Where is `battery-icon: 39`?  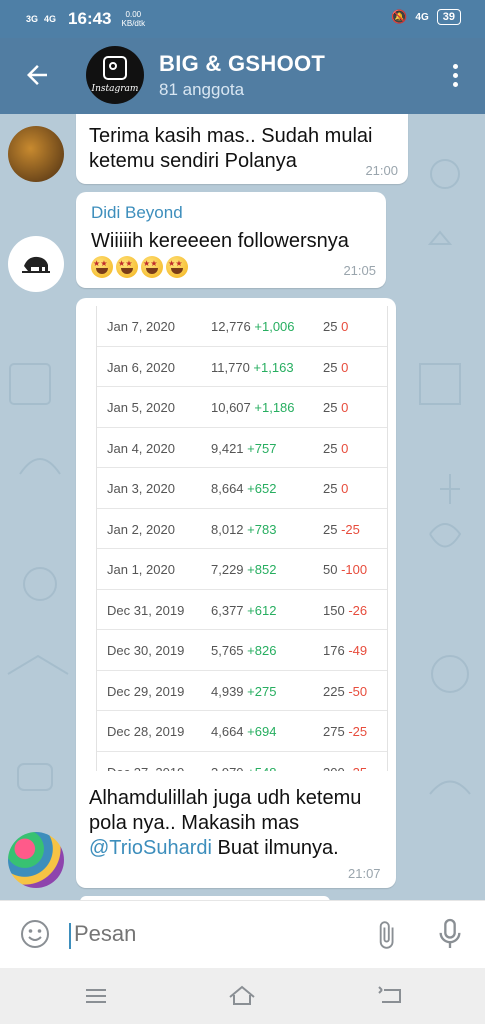 battery-icon: 39 is located at coordinates (448, 17).